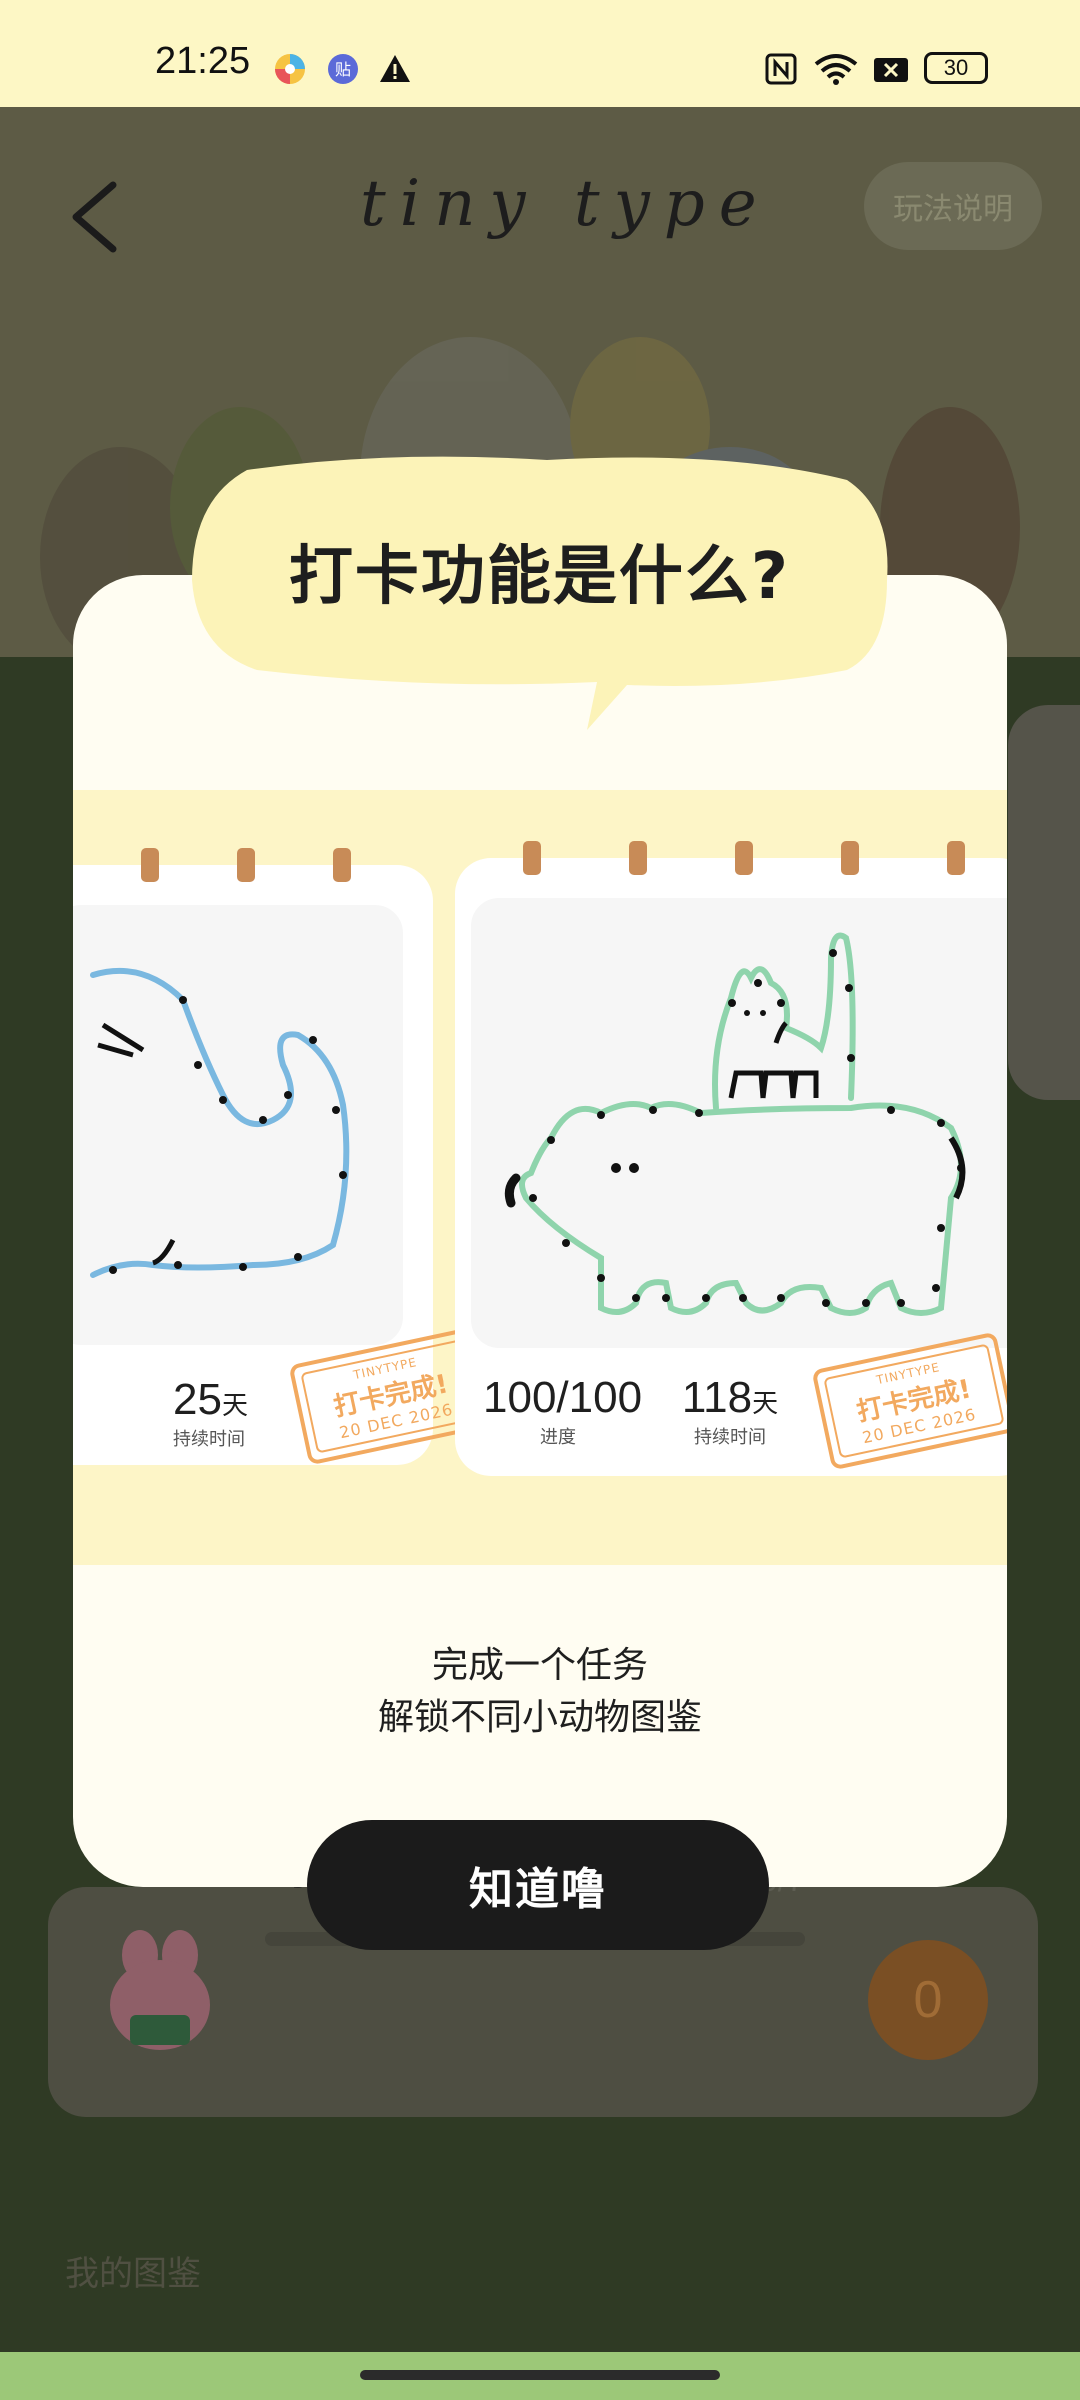 The image size is (1080, 2400). What do you see at coordinates (909, 1401) in the screenshot?
I see `completion-stamp: TINYTYPE 打卡完成! 20 DEC 2026` at bounding box center [909, 1401].